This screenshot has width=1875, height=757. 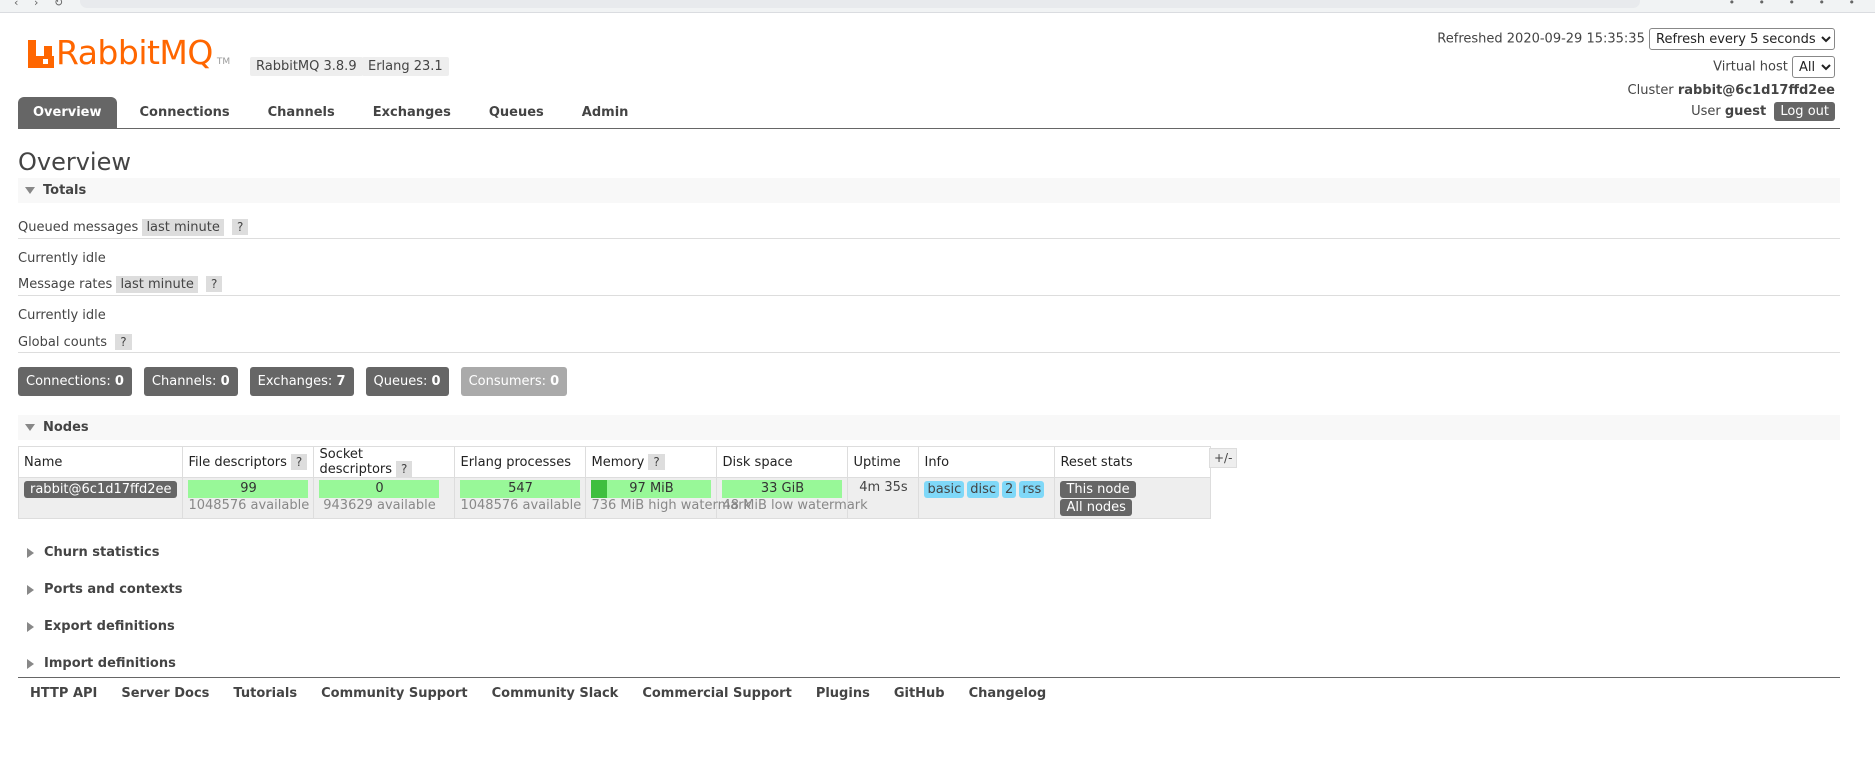 What do you see at coordinates (1750, 67) in the screenshot?
I see `vhost-label: Virtual host` at bounding box center [1750, 67].